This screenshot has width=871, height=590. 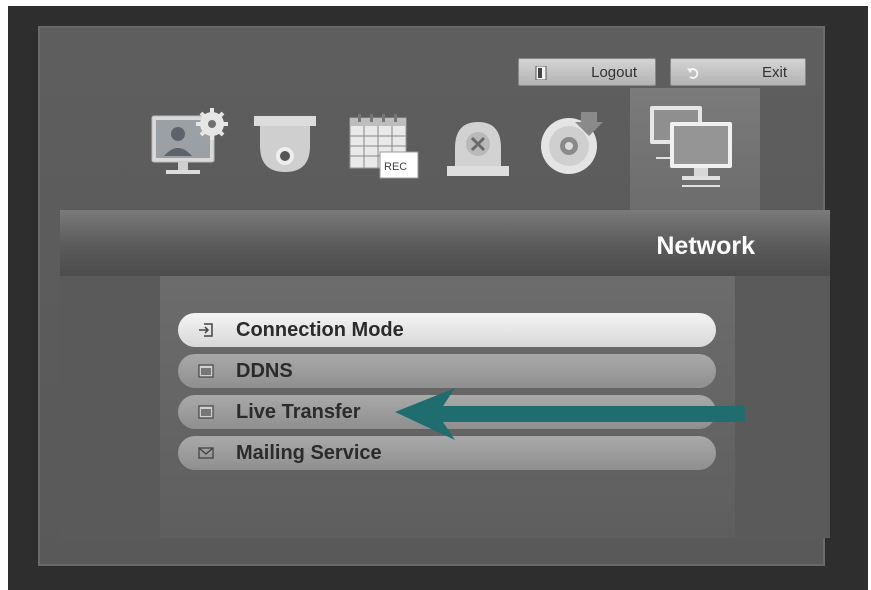 I want to click on network-icon, so click(x=694, y=148).